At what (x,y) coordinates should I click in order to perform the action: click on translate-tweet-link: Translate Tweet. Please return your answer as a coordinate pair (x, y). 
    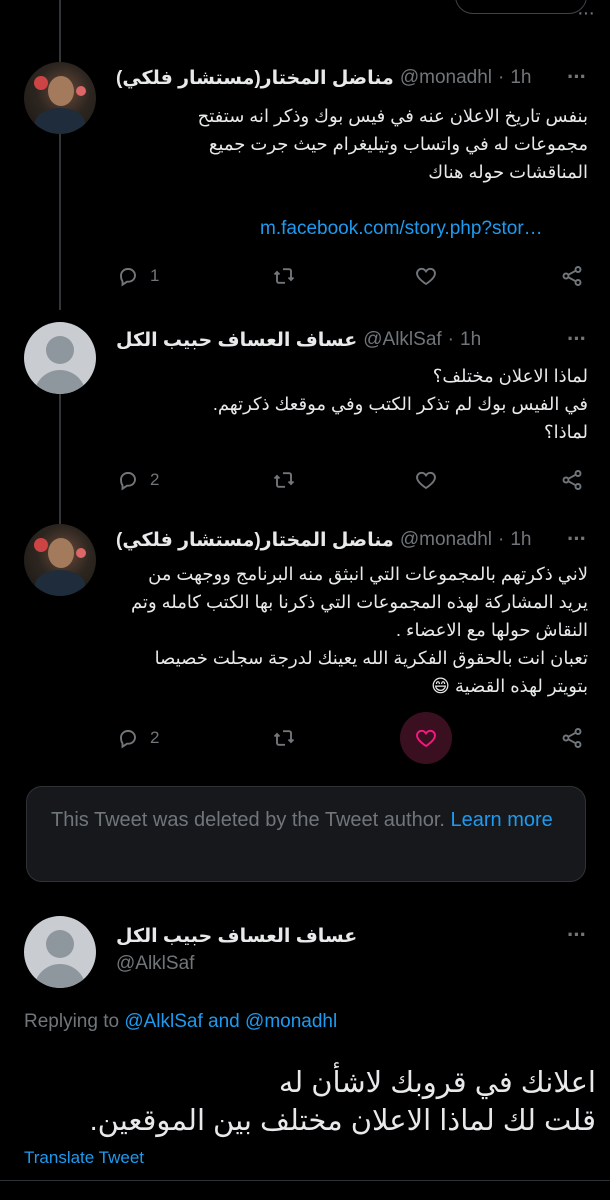
    Looking at the image, I should click on (84, 1158).